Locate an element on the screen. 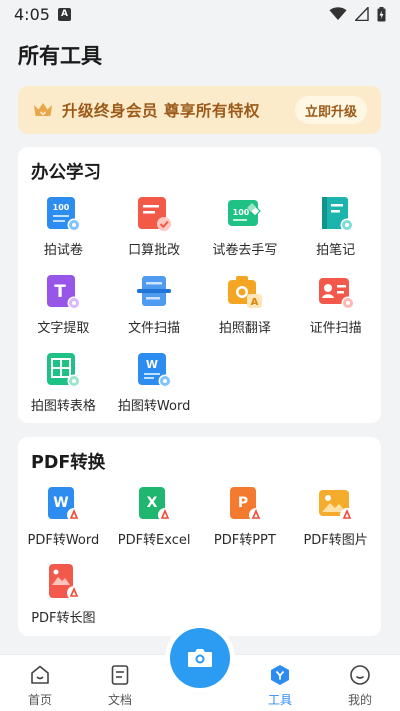 This screenshot has width=400, height=711. tool-label: 拍图转Word is located at coordinates (154, 406).